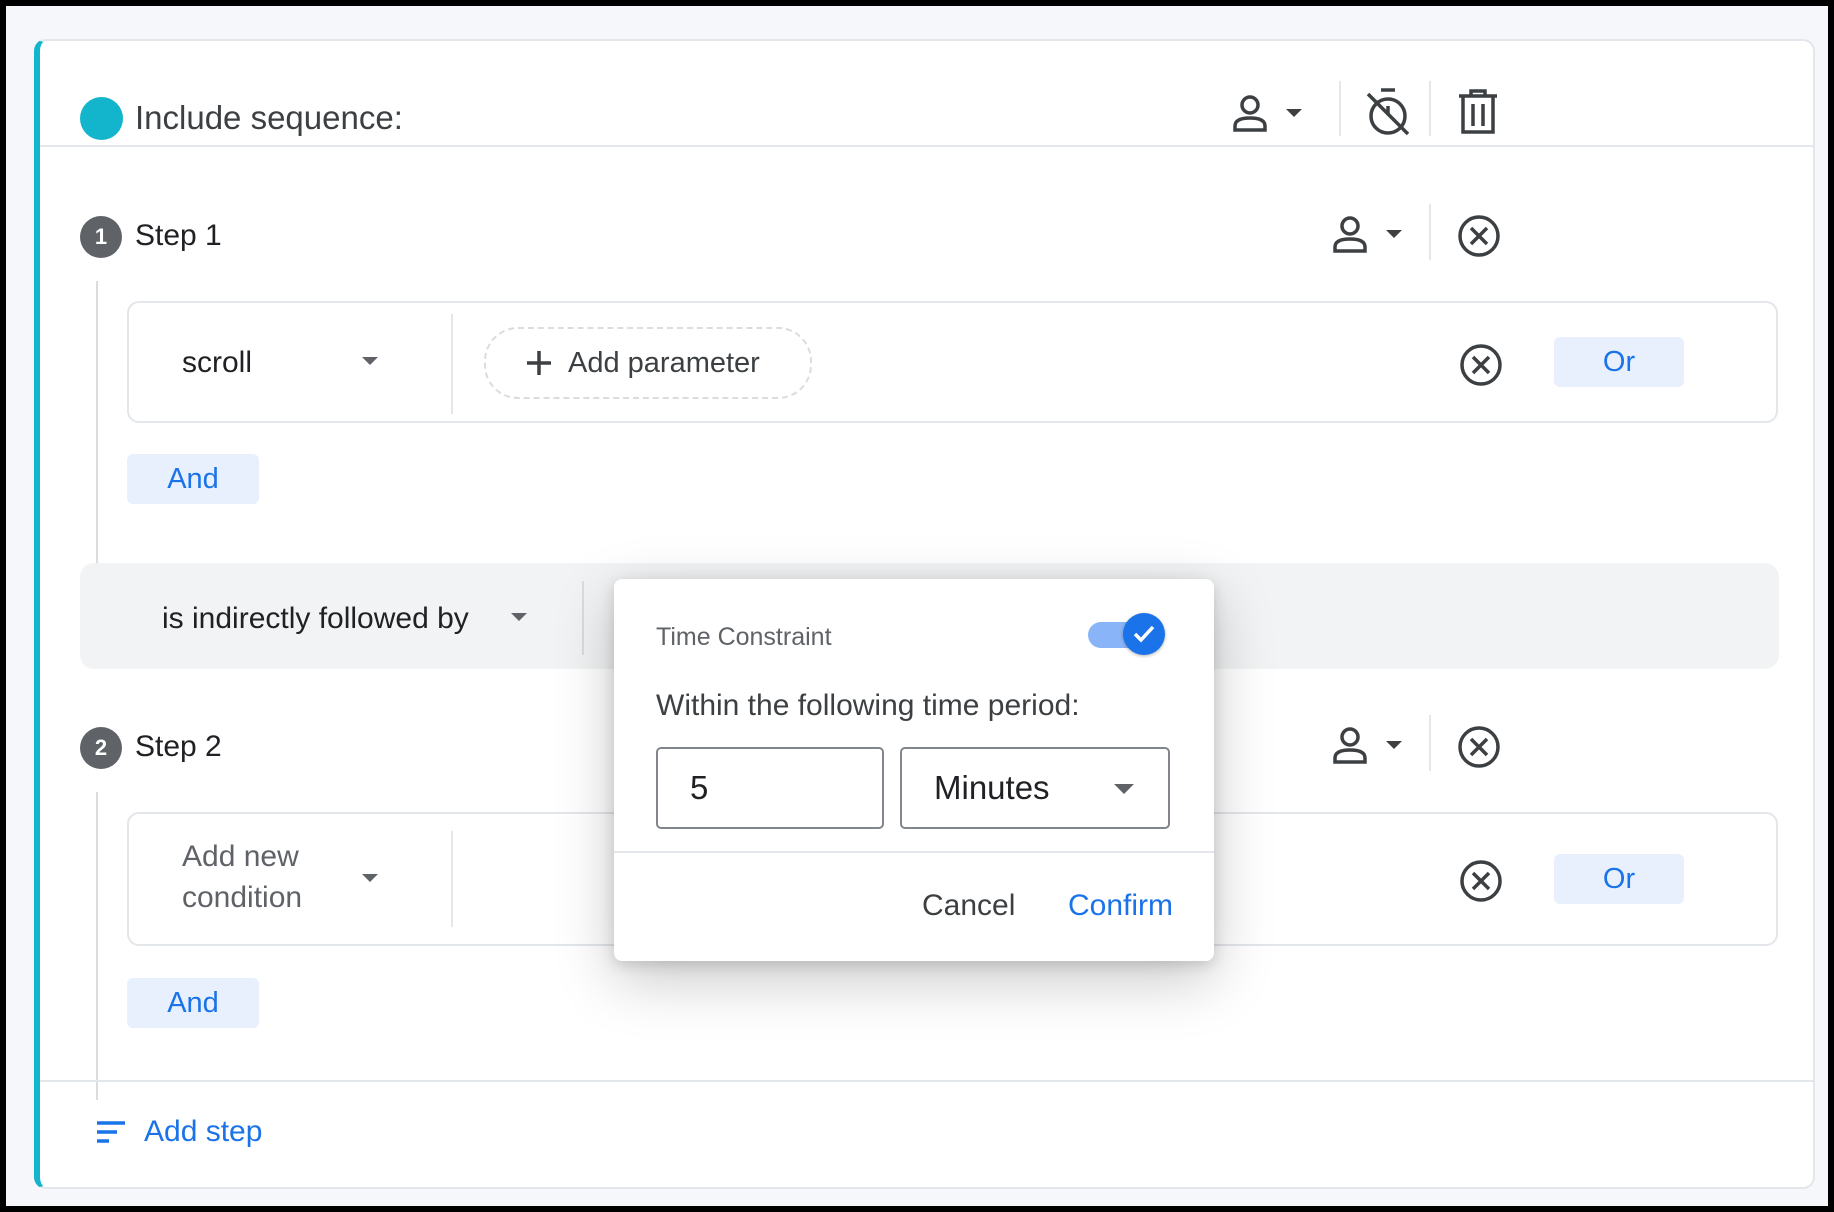  Describe the element at coordinates (193, 479) in the screenshot. I see `step-1-and-button: And` at that location.